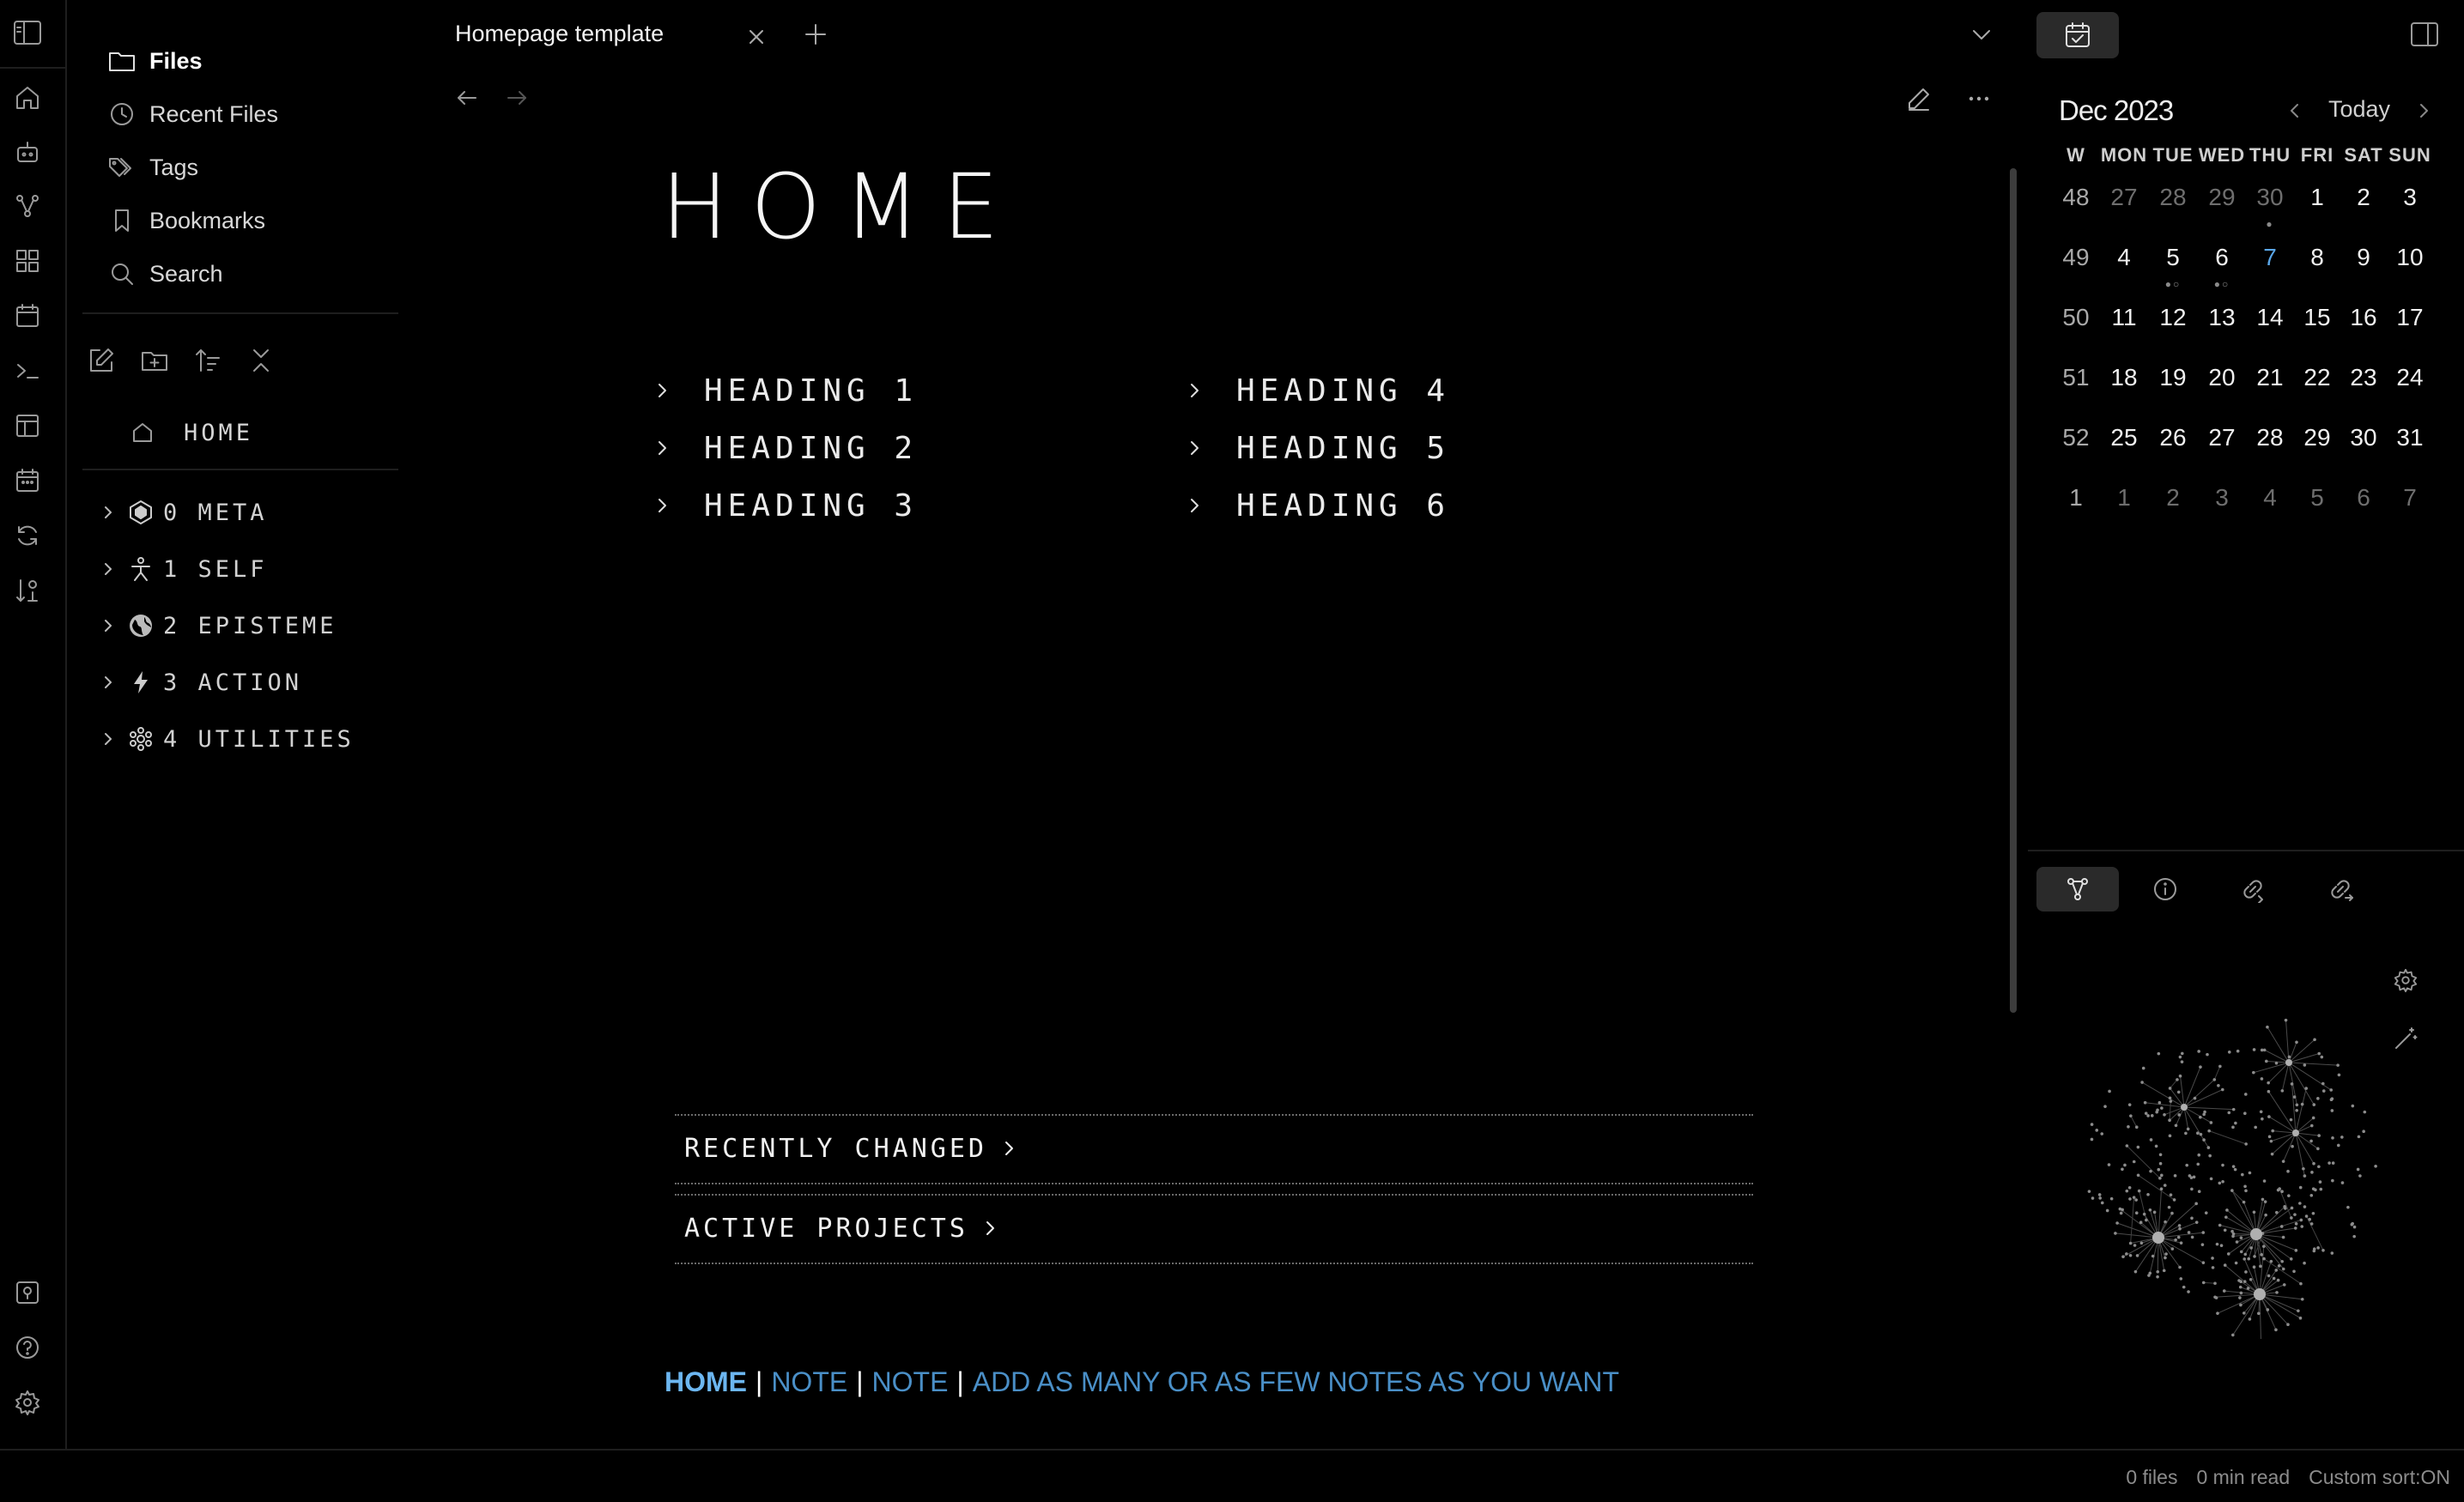  What do you see at coordinates (164, 273) in the screenshot?
I see `nav-search: Search` at bounding box center [164, 273].